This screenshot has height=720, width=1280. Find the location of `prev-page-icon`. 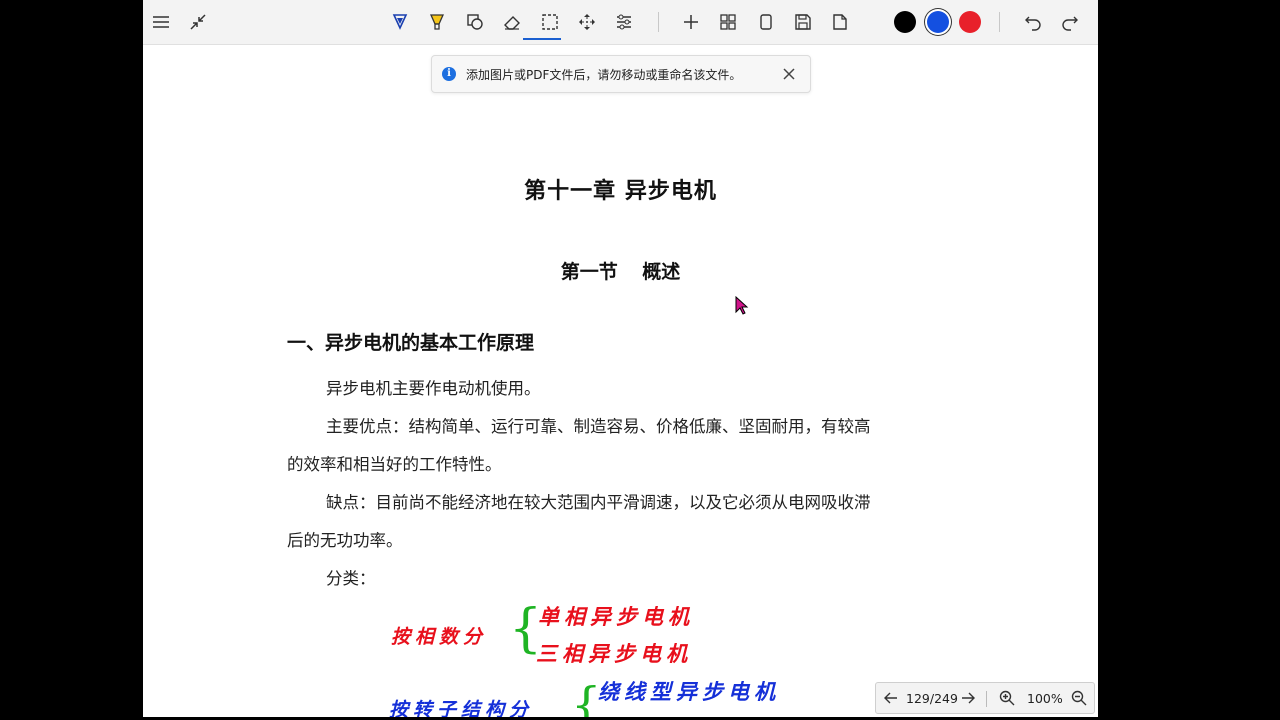

prev-page-icon is located at coordinates (891, 698).